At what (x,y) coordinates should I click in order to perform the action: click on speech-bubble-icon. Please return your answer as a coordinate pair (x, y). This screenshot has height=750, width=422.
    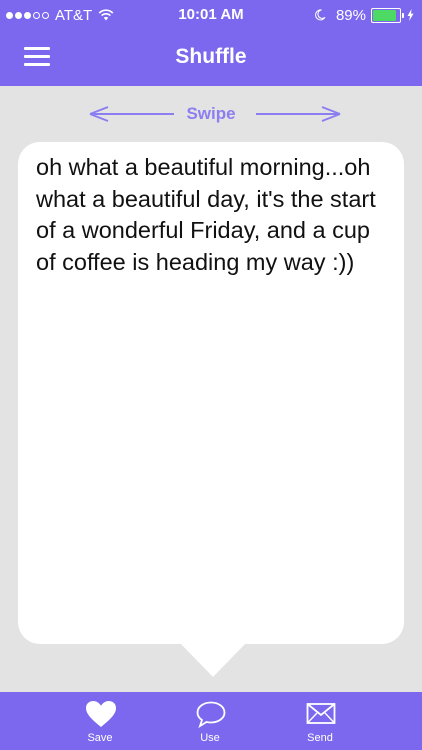
    Looking at the image, I should click on (211, 714).